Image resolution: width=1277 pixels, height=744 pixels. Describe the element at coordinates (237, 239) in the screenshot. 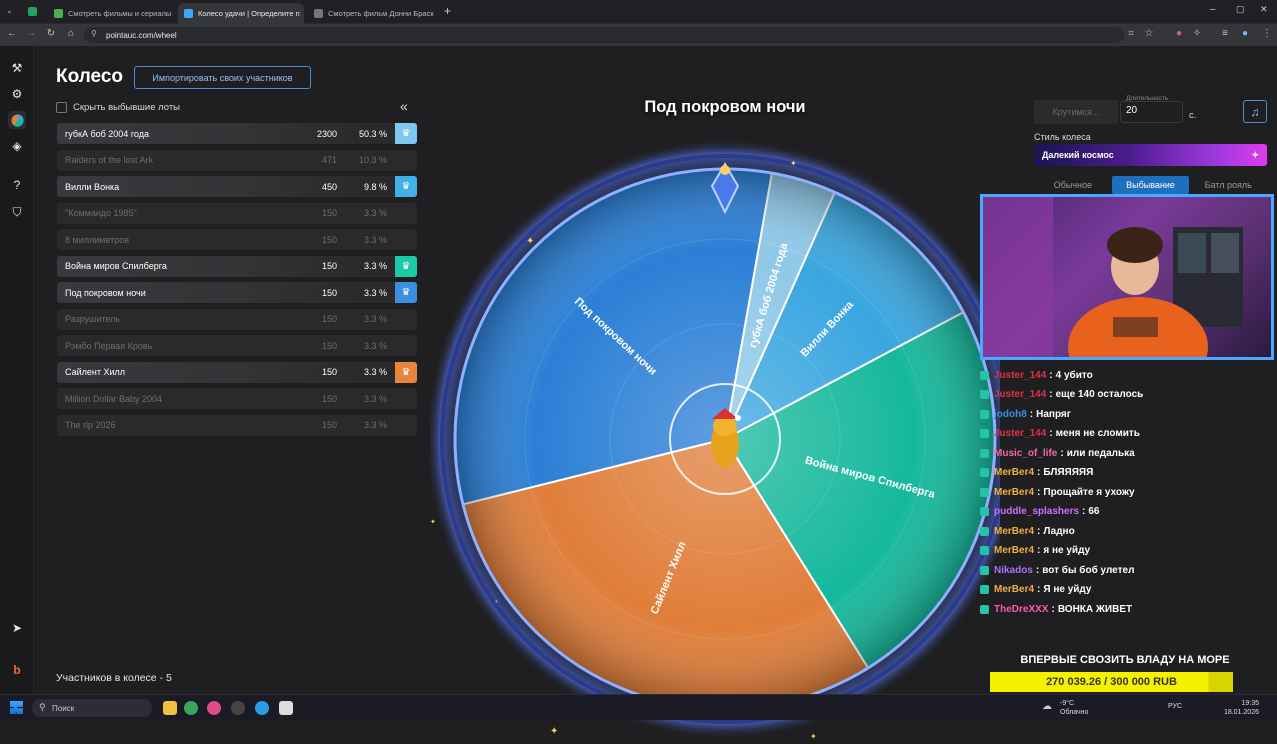

I see `lot-row: 8 миллиметров 150 3.3 %` at that location.